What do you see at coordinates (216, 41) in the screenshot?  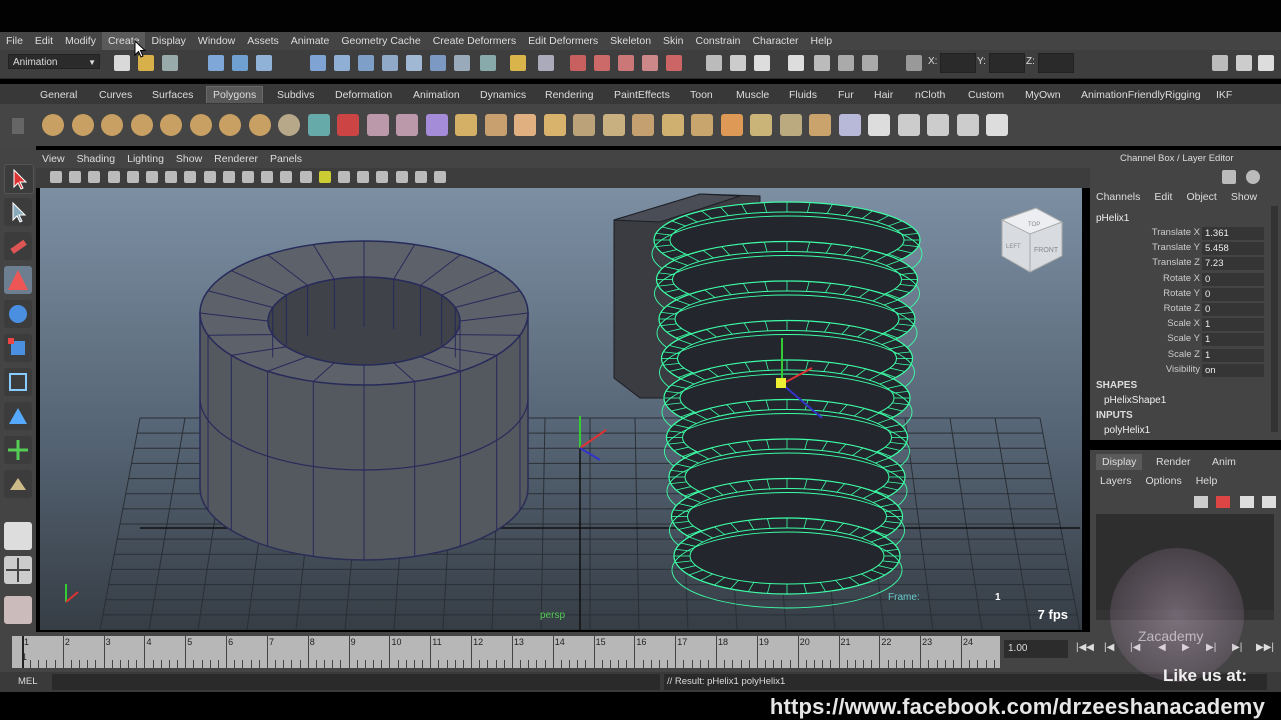 I see `menu-window: Window` at bounding box center [216, 41].